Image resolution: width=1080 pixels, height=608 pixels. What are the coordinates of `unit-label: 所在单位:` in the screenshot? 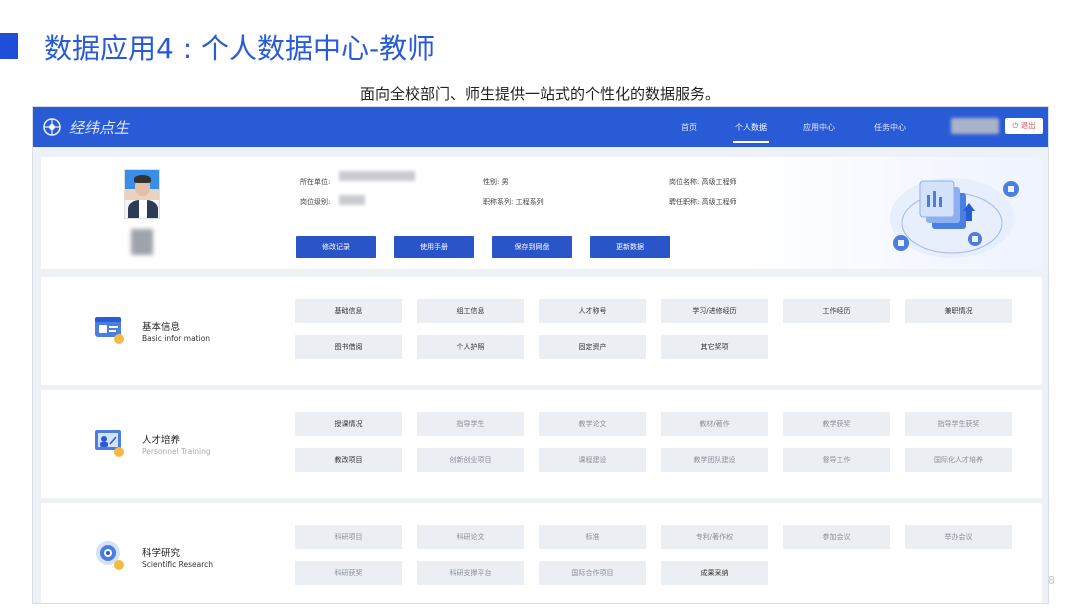 It's located at (315, 182).